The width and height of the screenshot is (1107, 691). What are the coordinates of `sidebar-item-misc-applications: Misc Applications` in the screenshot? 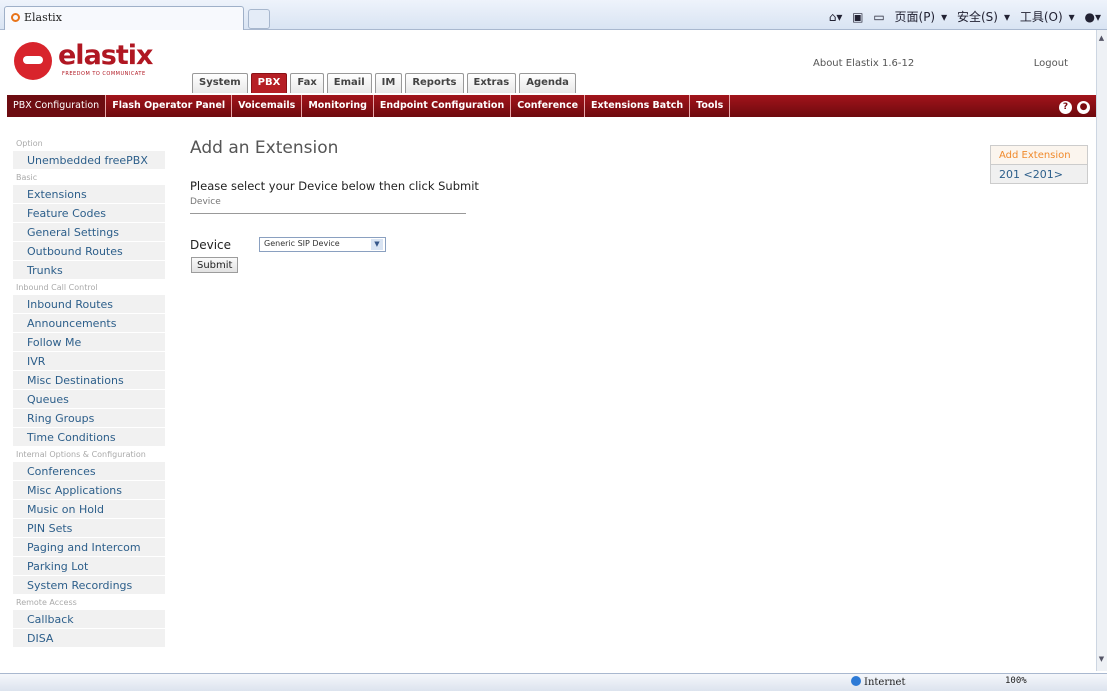 It's located at (89, 490).